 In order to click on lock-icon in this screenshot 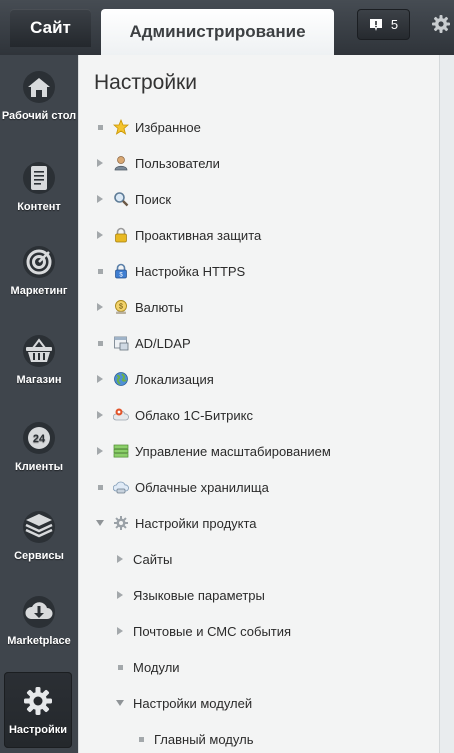, I will do `click(121, 235)`.